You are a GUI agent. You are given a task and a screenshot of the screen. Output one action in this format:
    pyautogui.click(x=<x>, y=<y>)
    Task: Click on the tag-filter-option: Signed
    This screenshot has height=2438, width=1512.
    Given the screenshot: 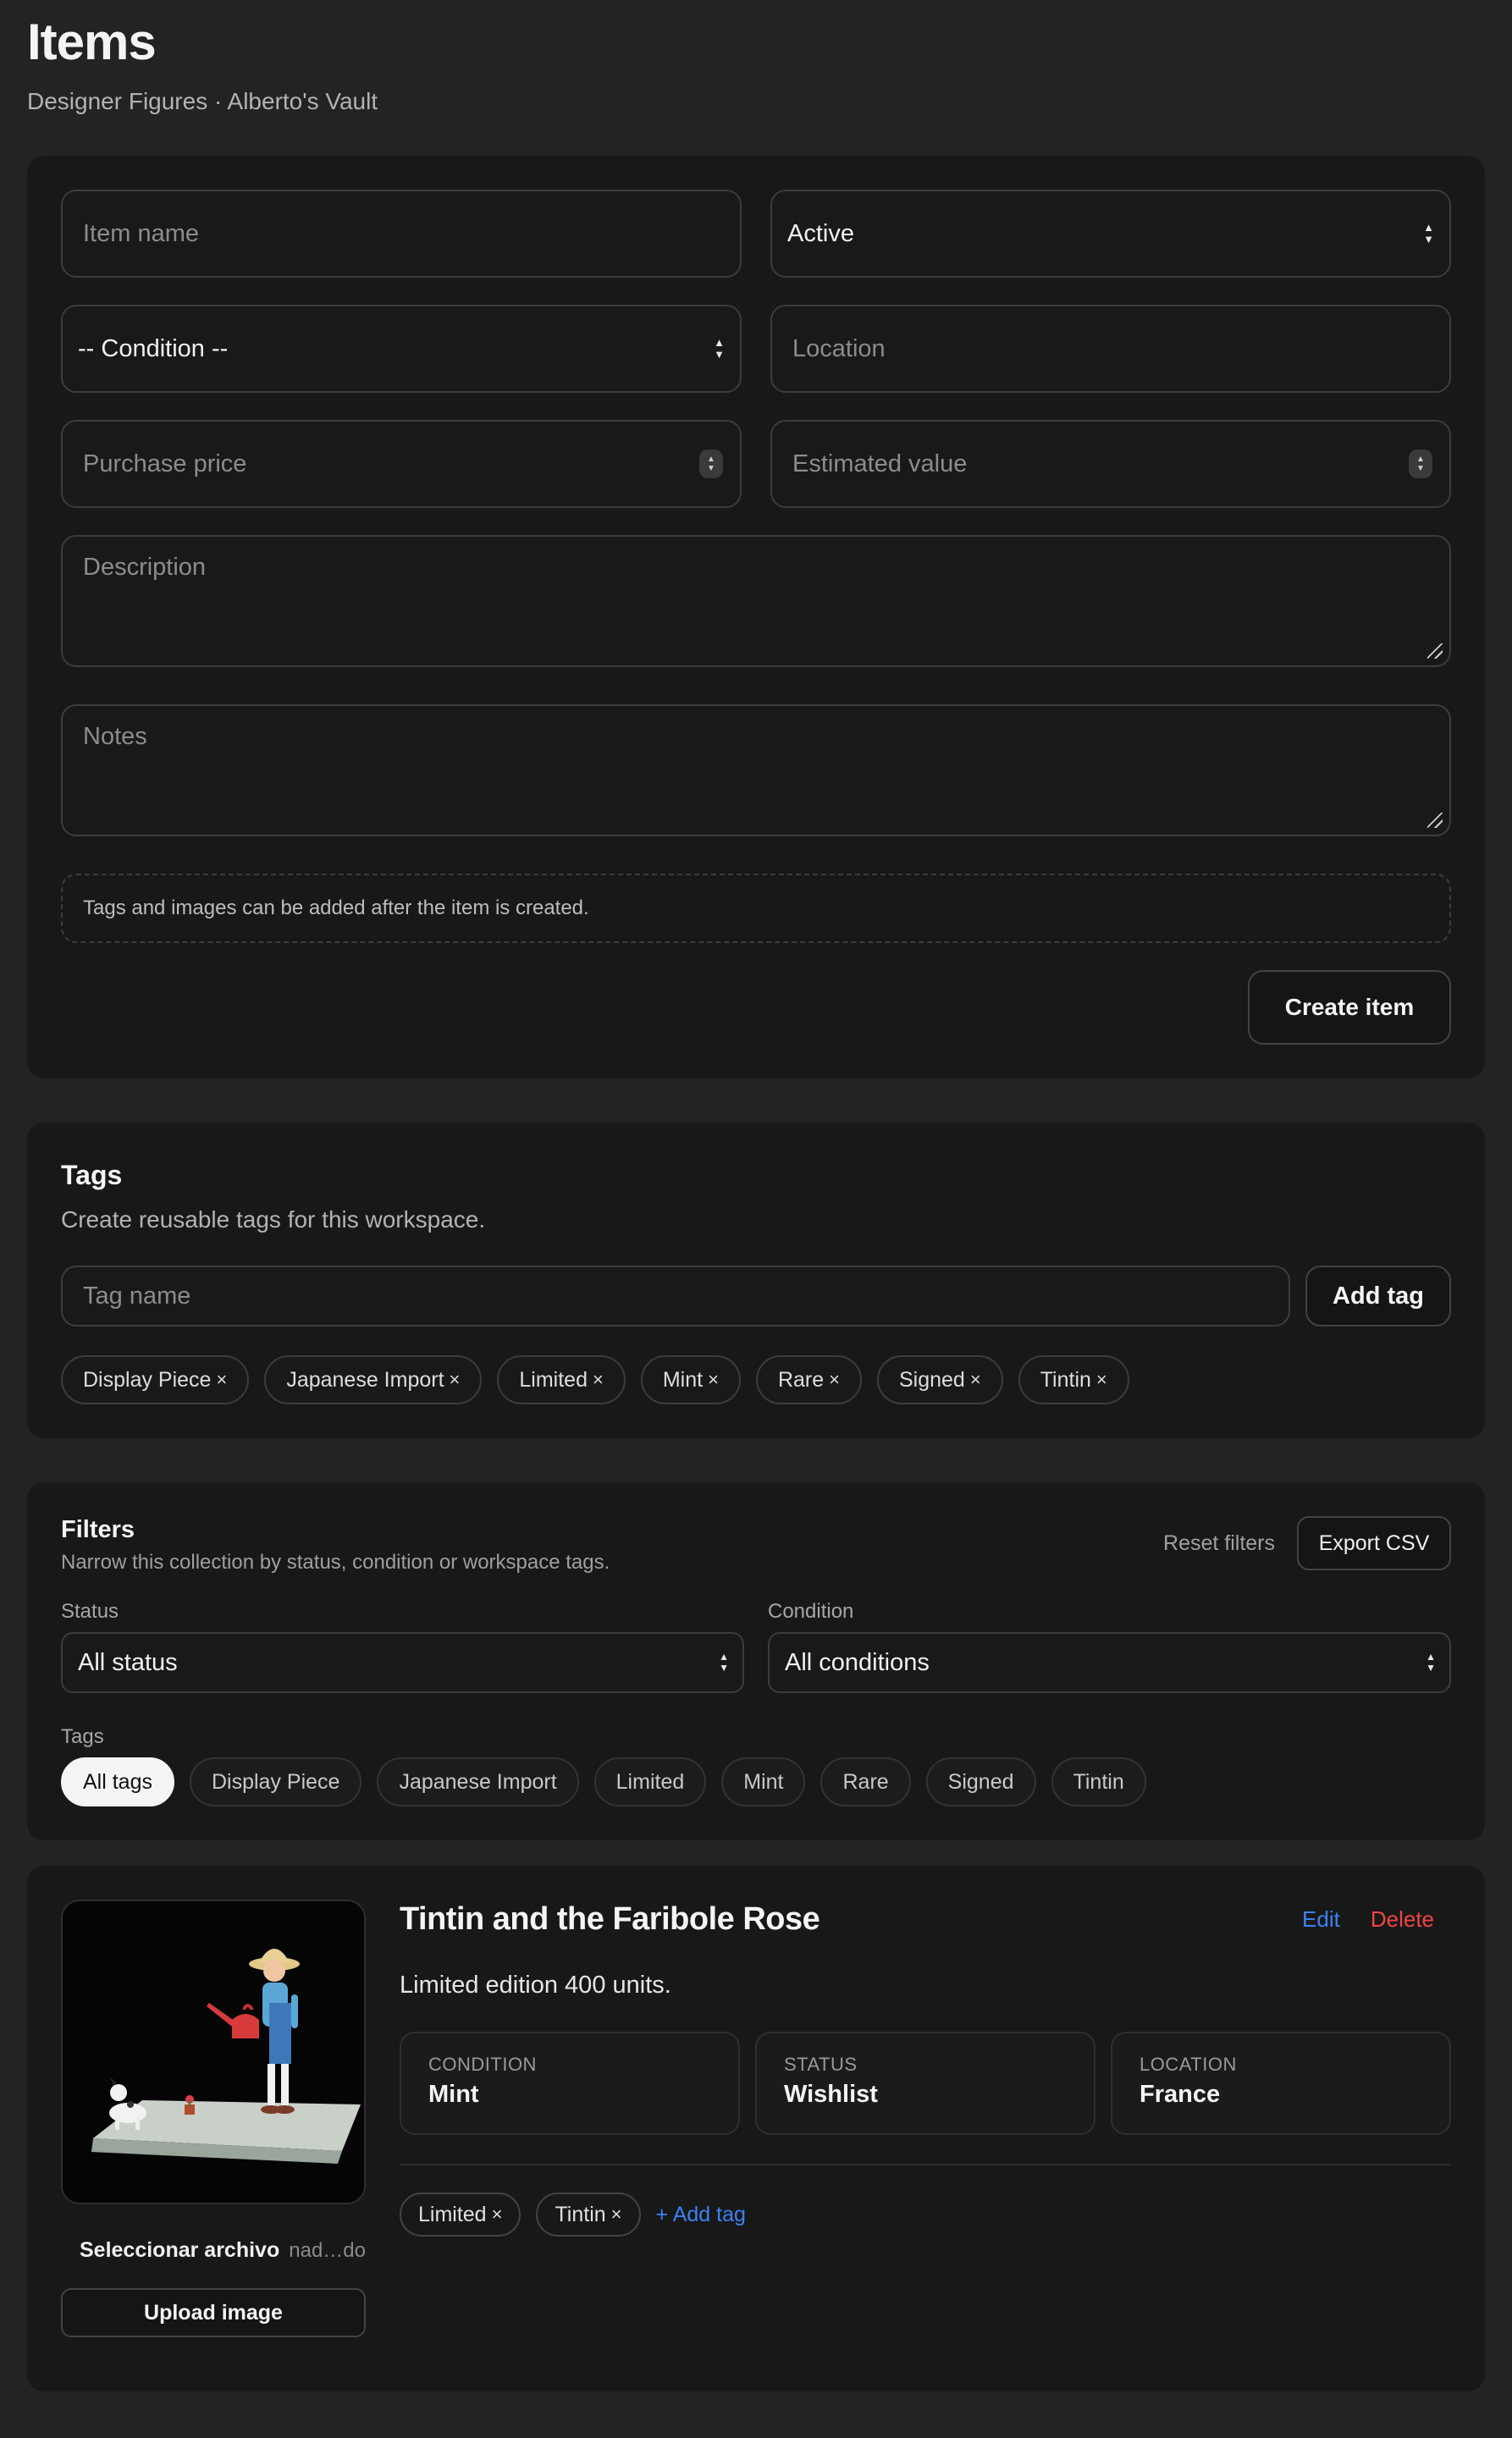 What is the action you would take?
    pyautogui.click(x=981, y=1781)
    